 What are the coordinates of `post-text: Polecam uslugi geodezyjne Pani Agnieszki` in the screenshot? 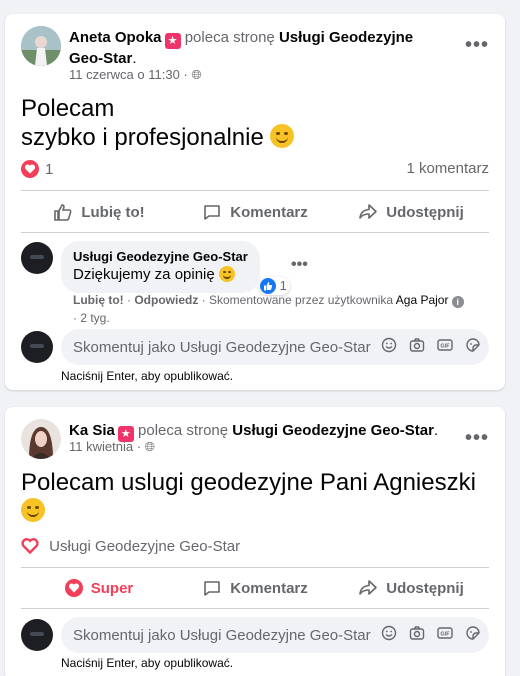 It's located at (248, 497).